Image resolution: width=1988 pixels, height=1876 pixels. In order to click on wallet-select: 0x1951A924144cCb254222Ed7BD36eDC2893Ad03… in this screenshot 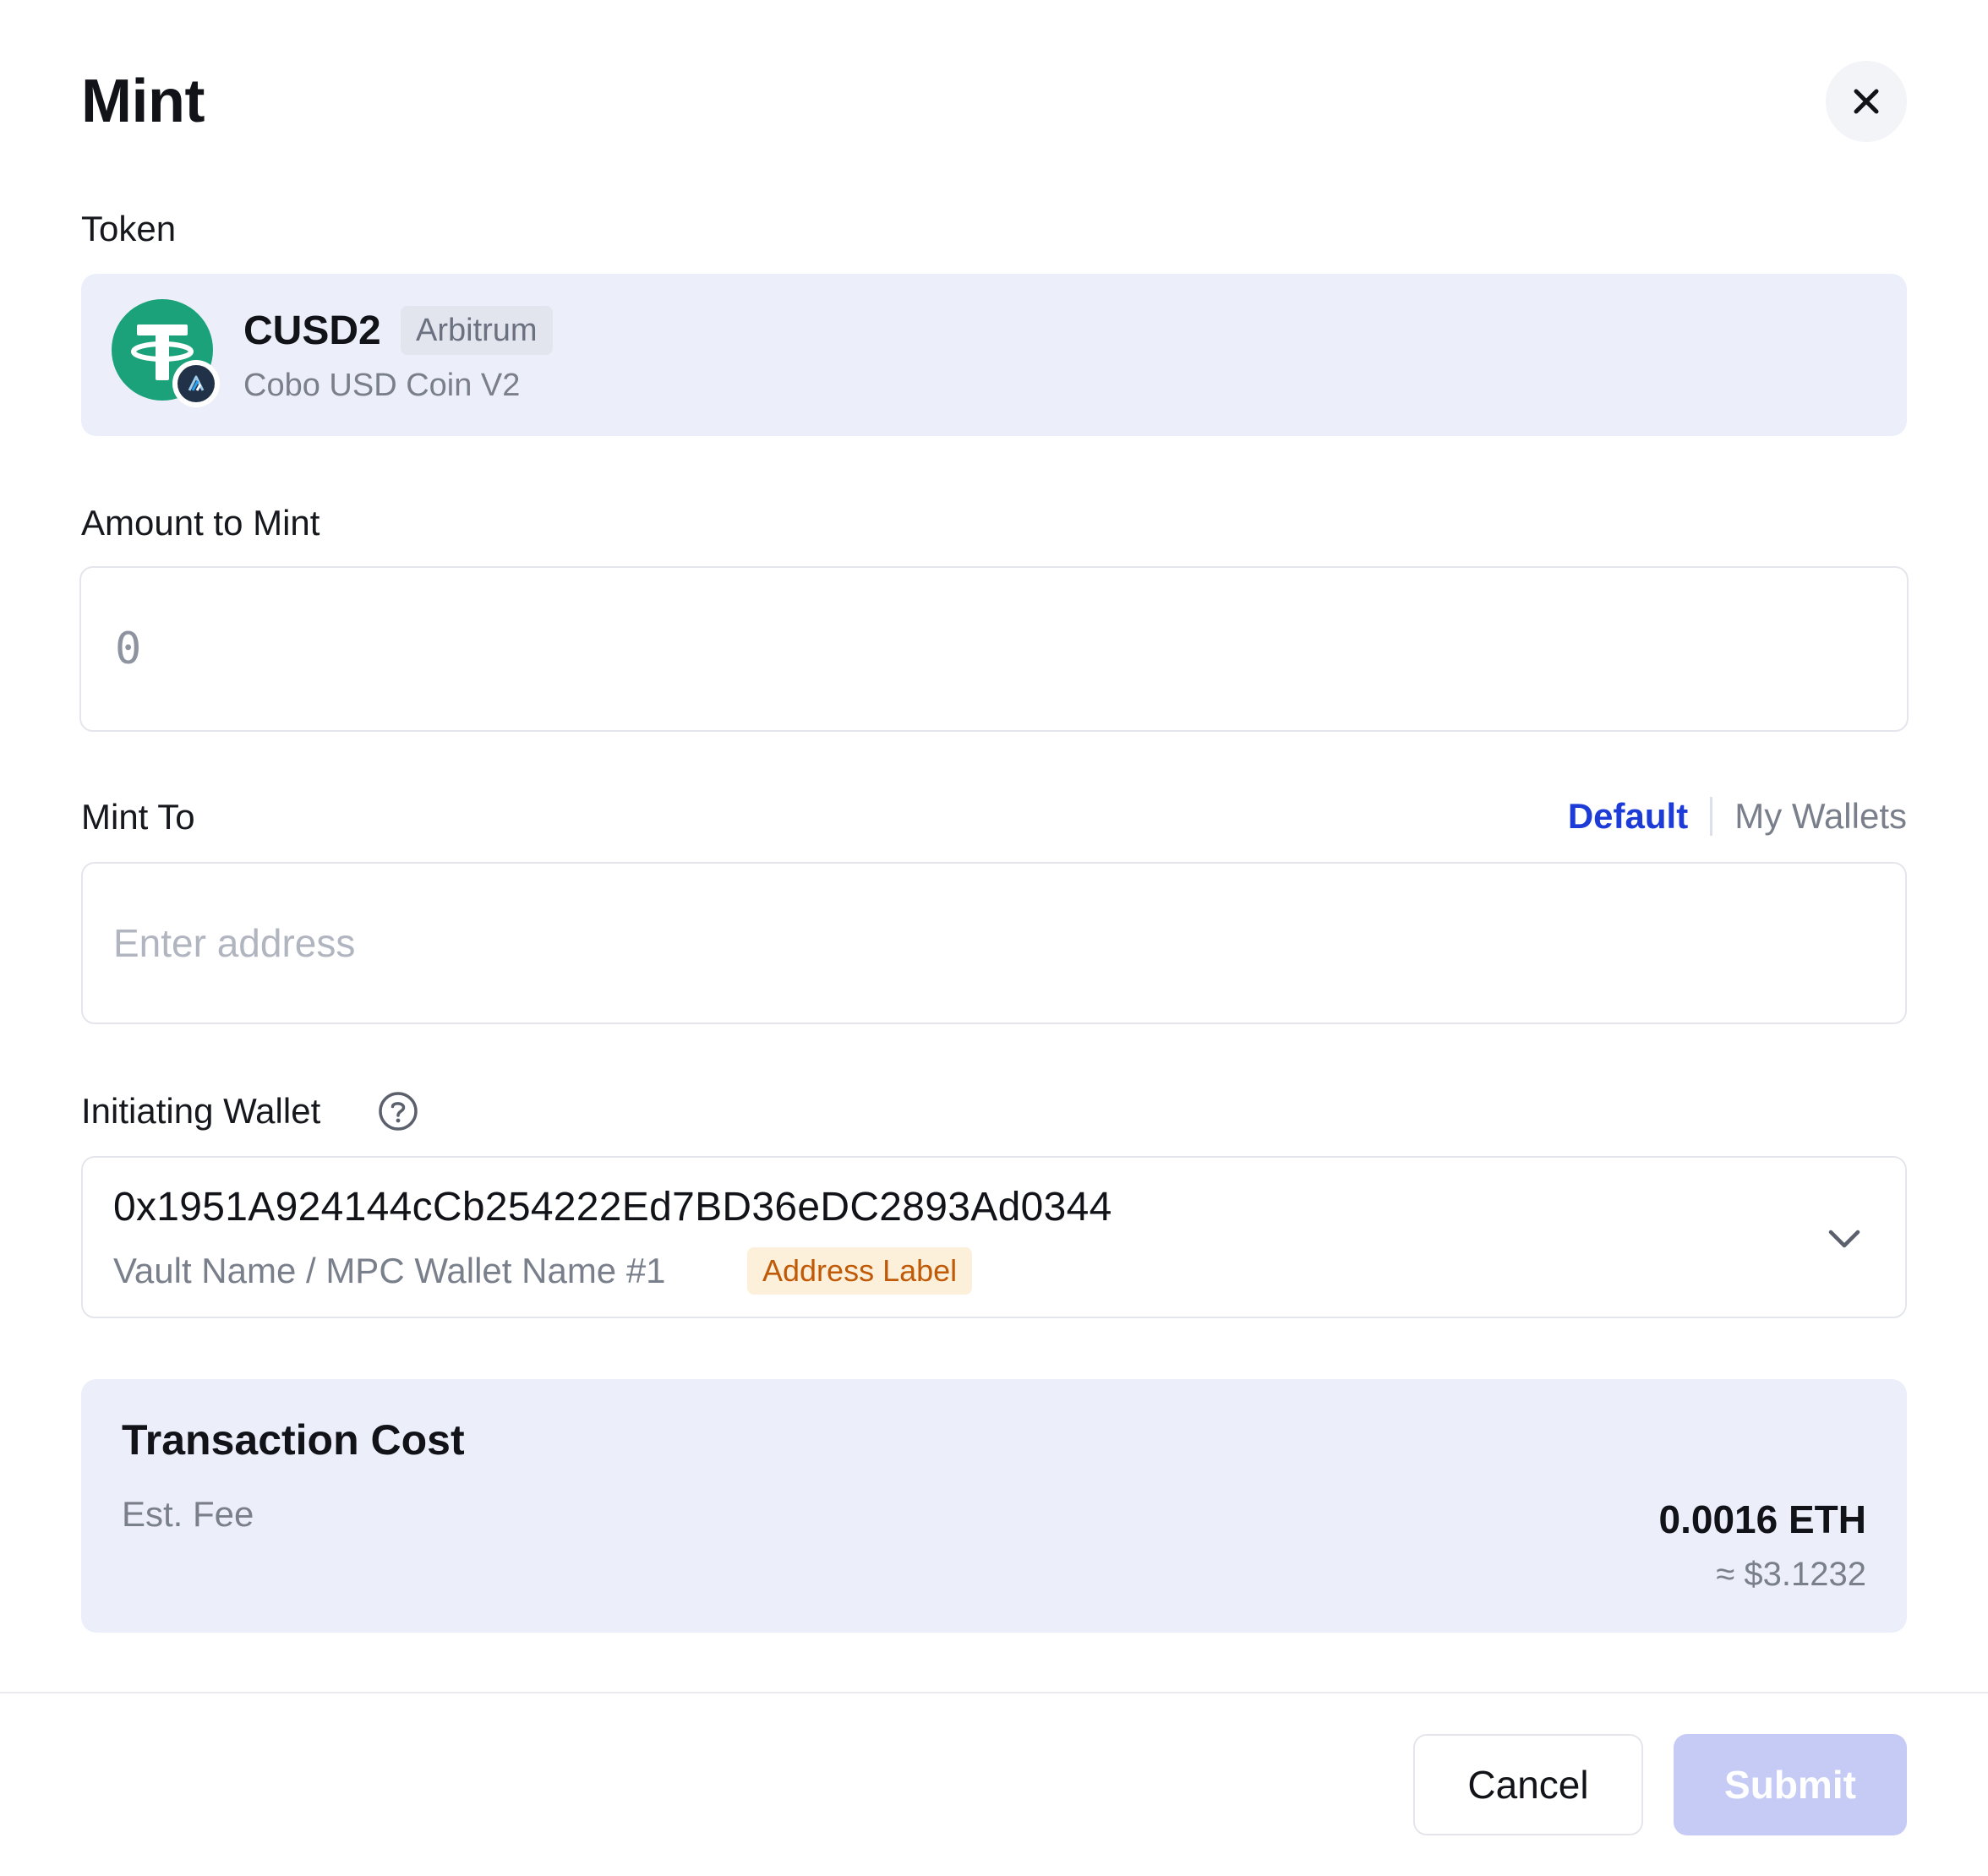, I will do `click(994, 1237)`.